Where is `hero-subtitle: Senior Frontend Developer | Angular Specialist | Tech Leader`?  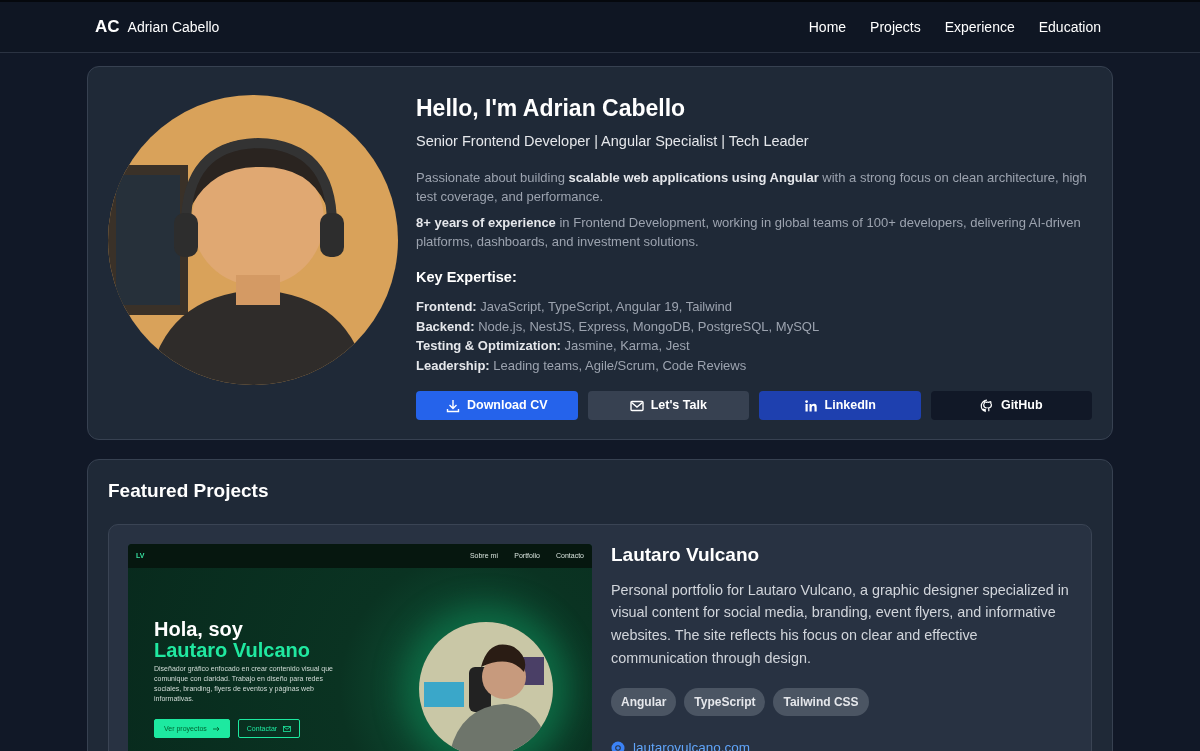 hero-subtitle: Senior Frontend Developer | Angular Specialist | Tech Leader is located at coordinates (613, 141).